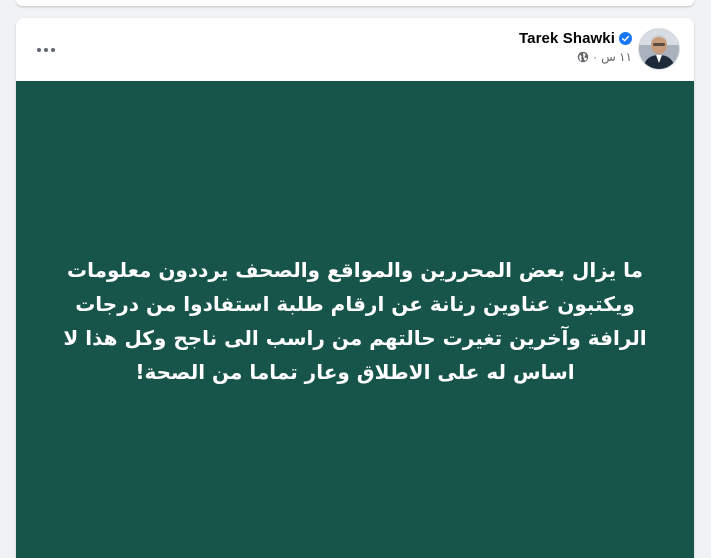 The image size is (711, 558). I want to click on author-row: Tarek Shawki, so click(575, 38).